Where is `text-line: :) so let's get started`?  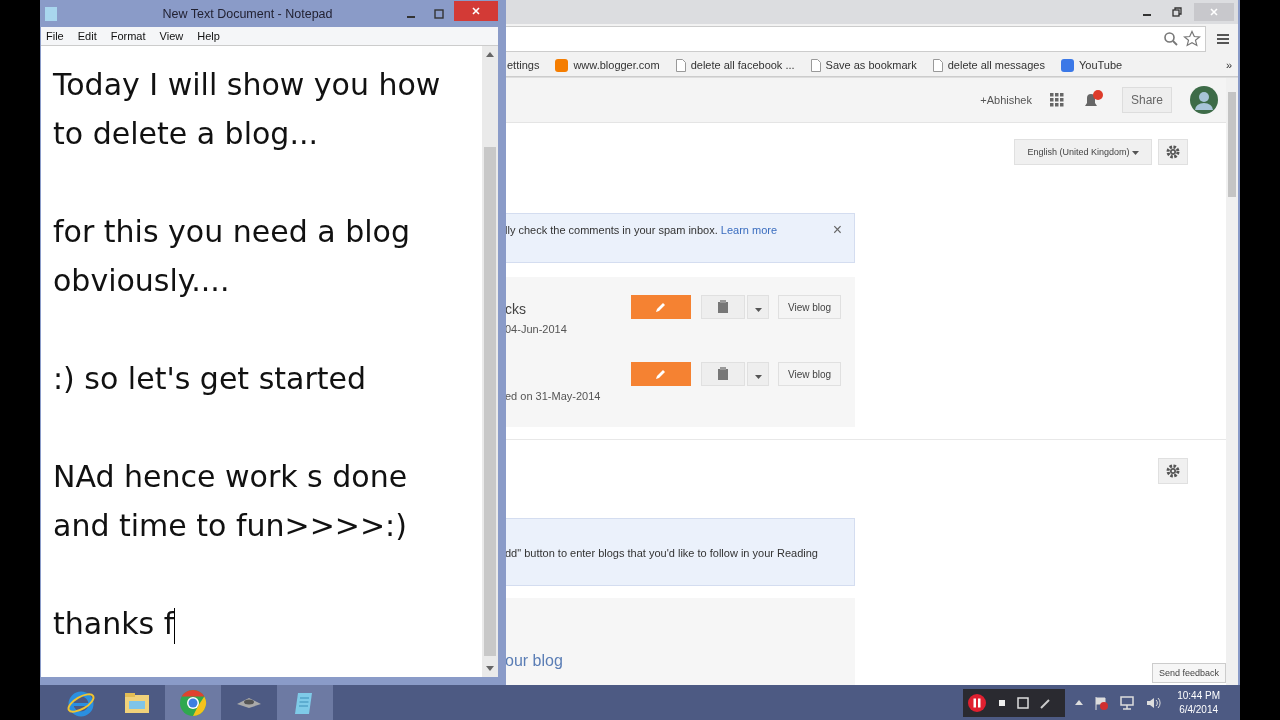 text-line: :) so let's get started is located at coordinates (210, 379).